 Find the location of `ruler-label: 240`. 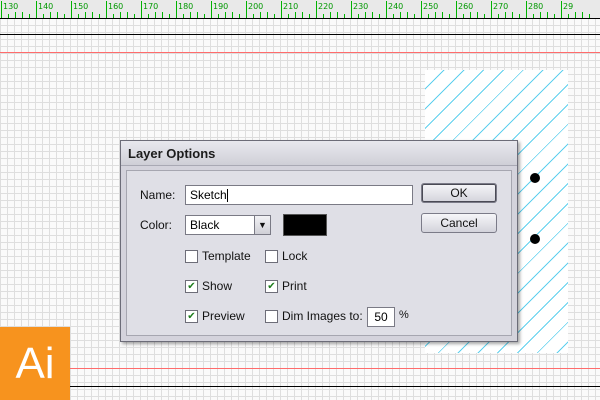

ruler-label: 240 is located at coordinates (396, 6).